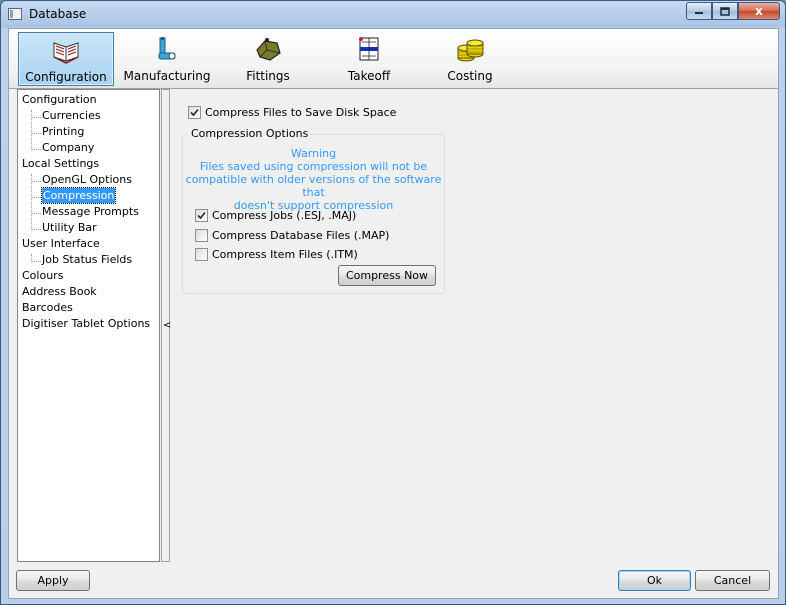 This screenshot has height=605, width=786. Describe the element at coordinates (201, 254) in the screenshot. I see `compress-items-checkbox` at that location.